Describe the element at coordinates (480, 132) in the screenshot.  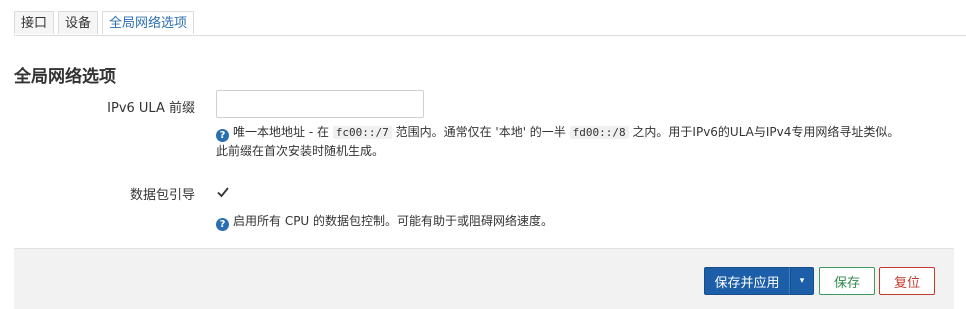
I see `help-text-part2: 范围内。通常仅在 '本地' 的一半` at that location.